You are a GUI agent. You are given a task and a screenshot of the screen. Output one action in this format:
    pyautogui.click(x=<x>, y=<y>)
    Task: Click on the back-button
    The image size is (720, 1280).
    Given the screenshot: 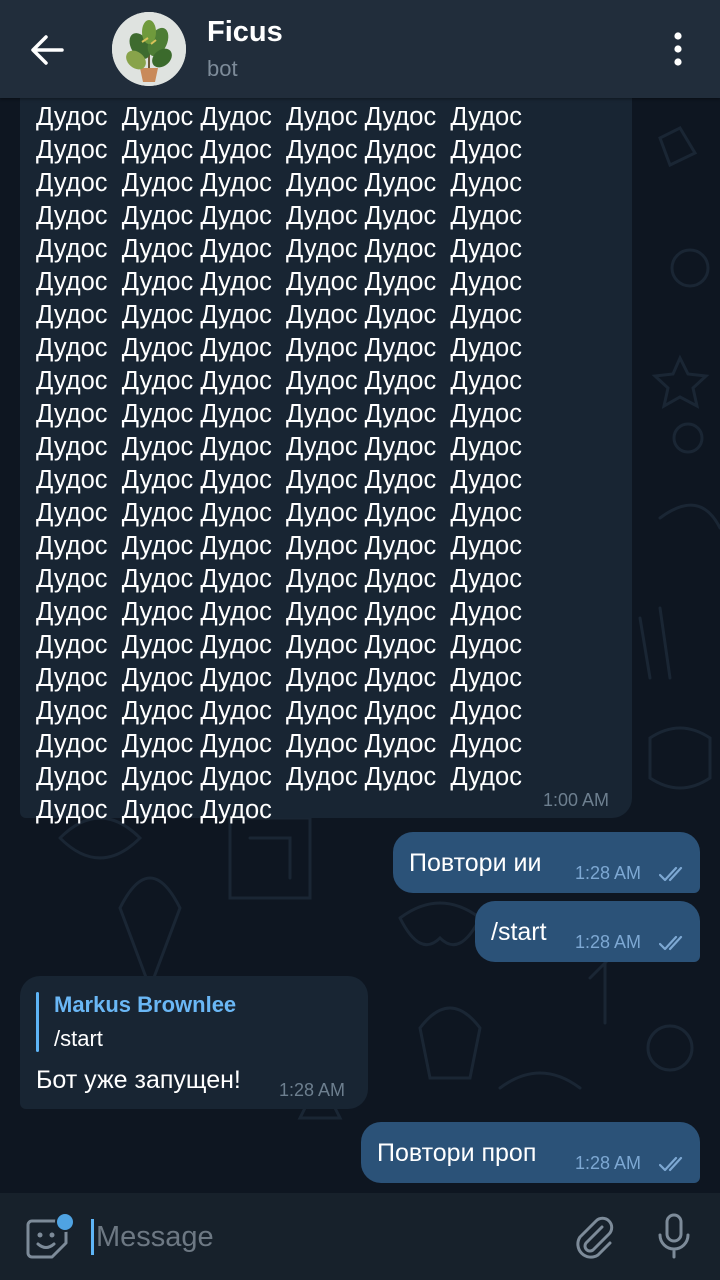 What is the action you would take?
    pyautogui.click(x=48, y=50)
    